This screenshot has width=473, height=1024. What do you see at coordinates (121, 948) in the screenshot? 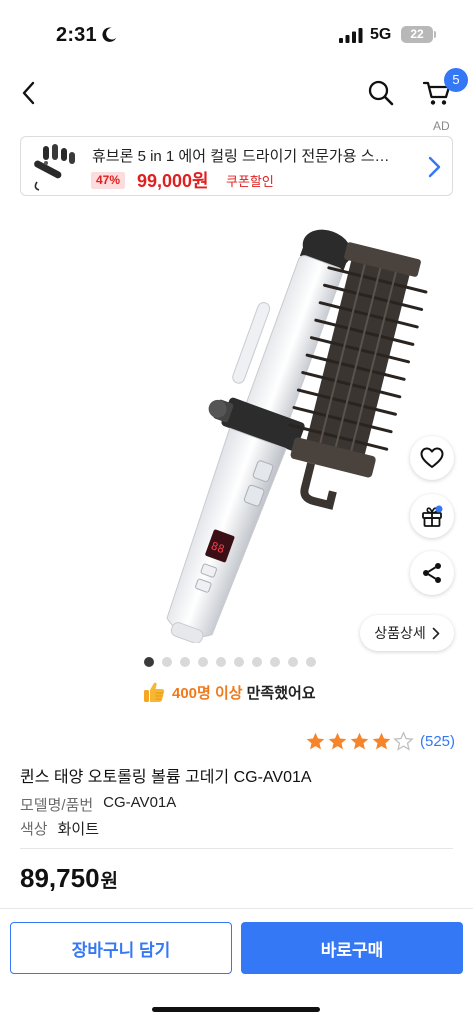
I see `add-to-cart-button: 장바구니 담기` at bounding box center [121, 948].